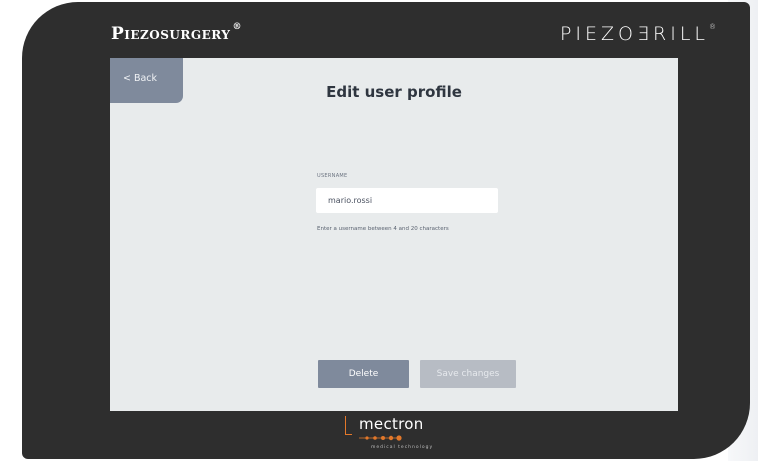  I want to click on piezodrill-logo: PIEZOƎRILL®, so click(638, 34).